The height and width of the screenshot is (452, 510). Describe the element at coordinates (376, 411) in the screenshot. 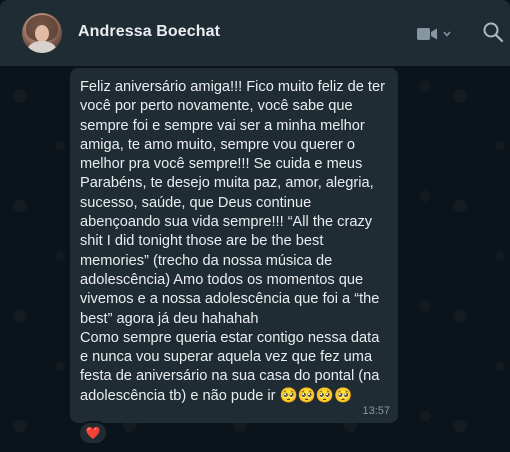

I see `message-time: 13:57` at that location.